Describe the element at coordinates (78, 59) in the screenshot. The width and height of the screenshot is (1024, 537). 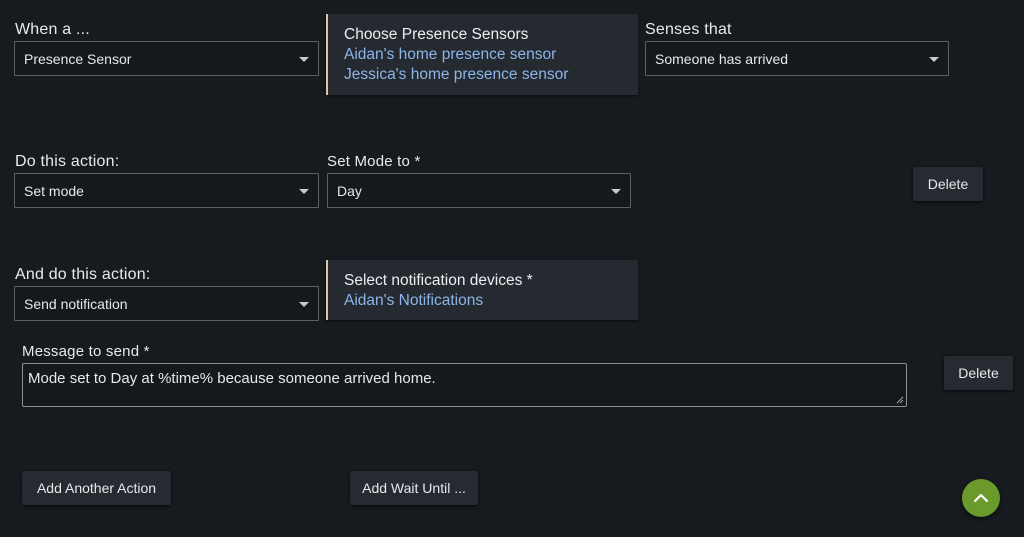
I see `device-type-value: Presence Sensor` at that location.